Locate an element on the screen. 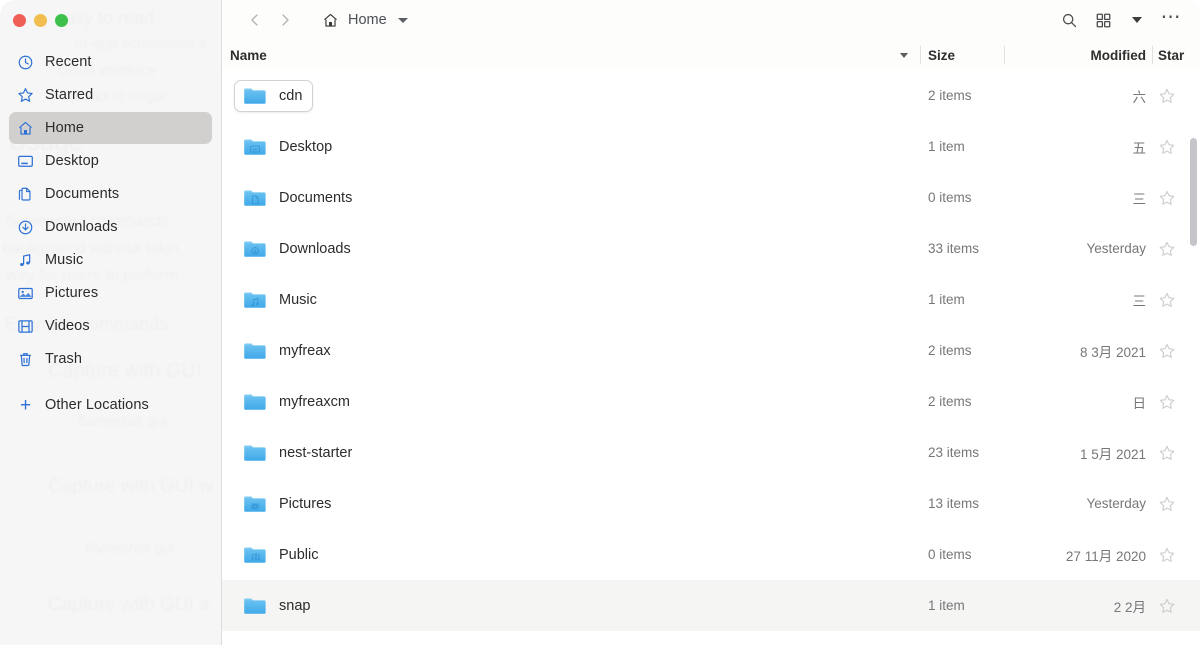 Image resolution: width=1200 pixels, height=645 pixels. file-name-label: snap is located at coordinates (295, 605).